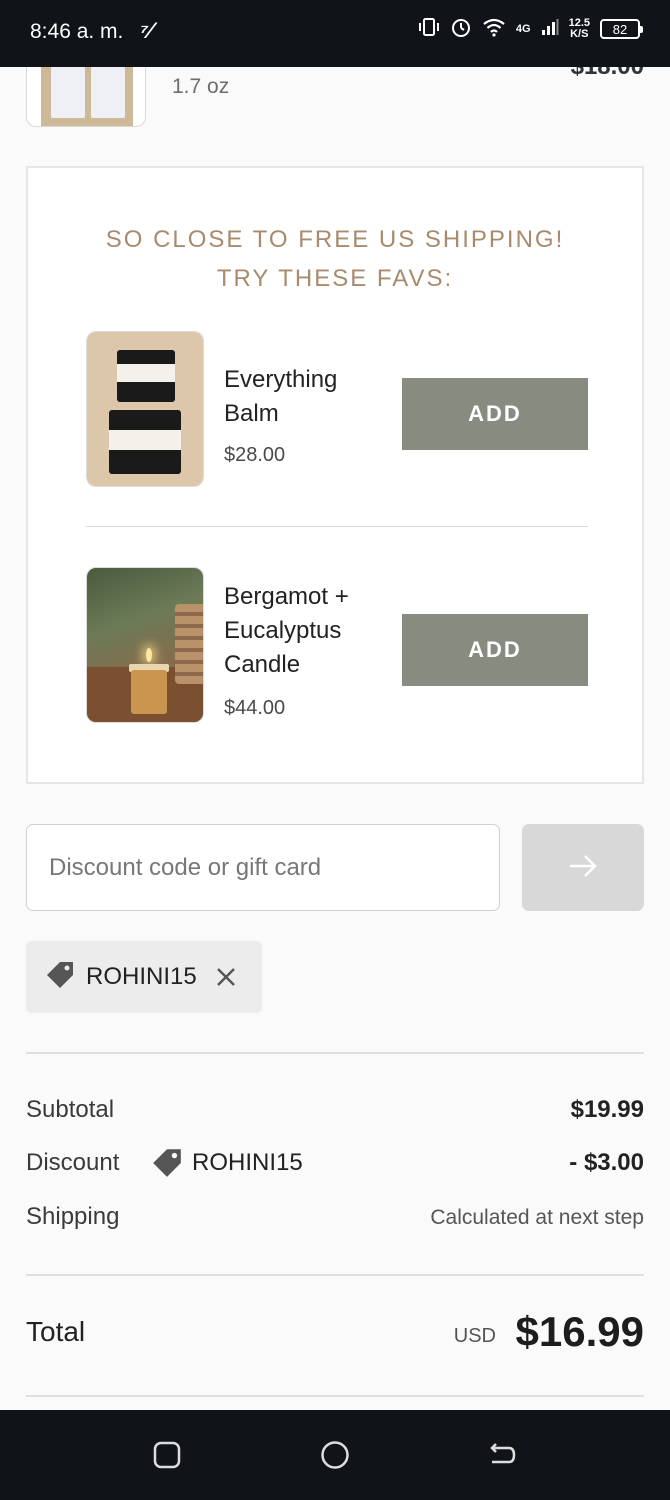 This screenshot has height=1500, width=670. Describe the element at coordinates (579, 34) in the screenshot. I see `data-speed-unit: K/S` at that location.